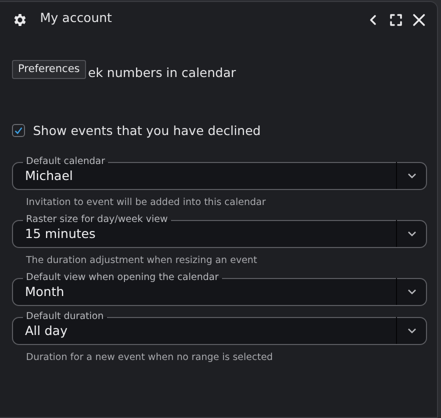  I want to click on option-label: ek numbers in calendar, so click(162, 72).